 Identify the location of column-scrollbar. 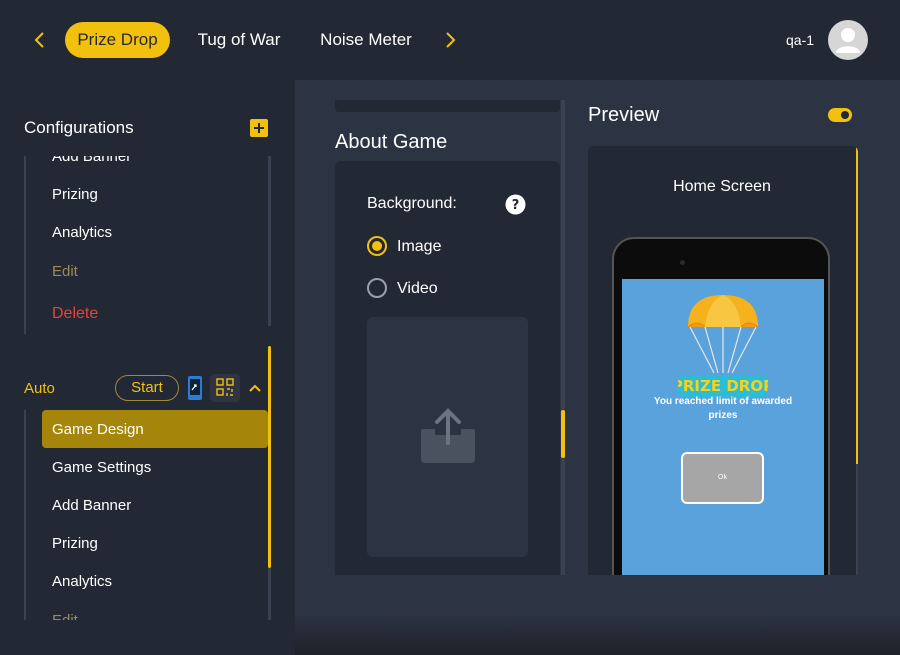
(563, 337).